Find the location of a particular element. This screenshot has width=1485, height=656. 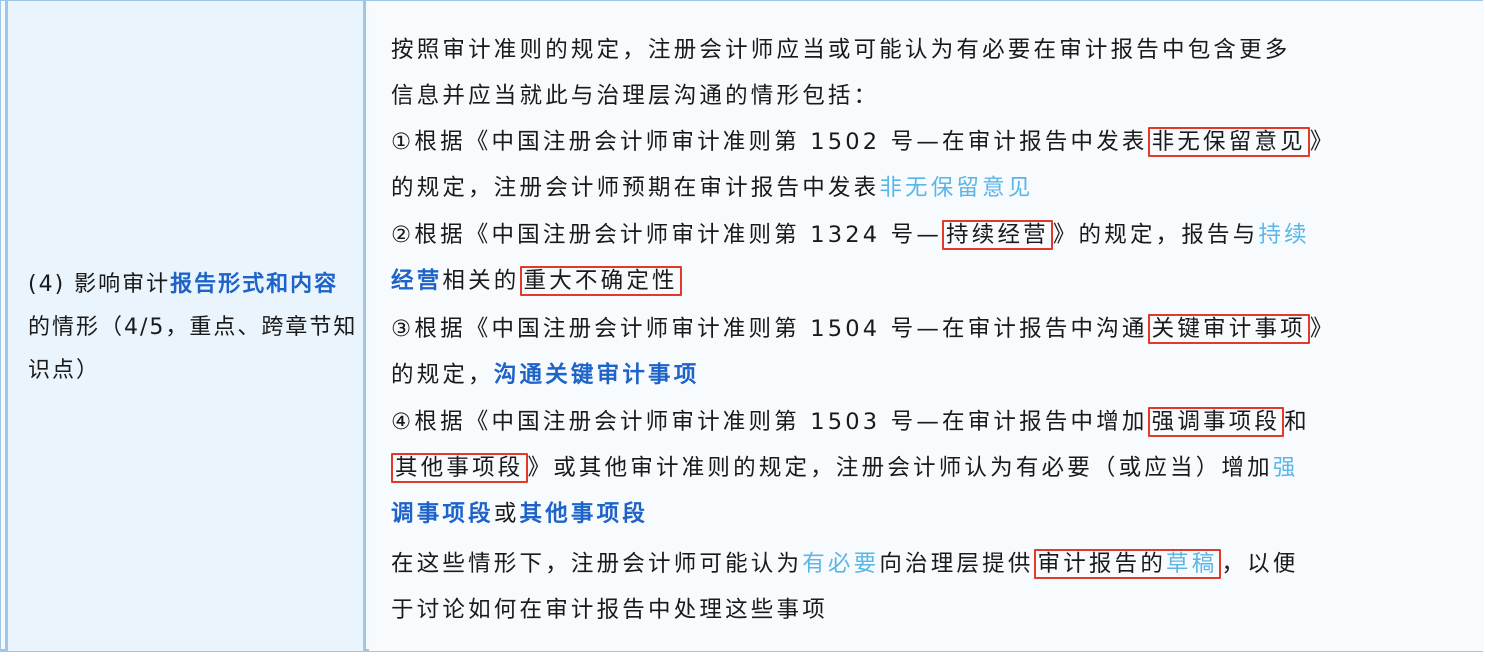

final-boxed-text: 审计报告的 is located at coordinates (1102, 564).